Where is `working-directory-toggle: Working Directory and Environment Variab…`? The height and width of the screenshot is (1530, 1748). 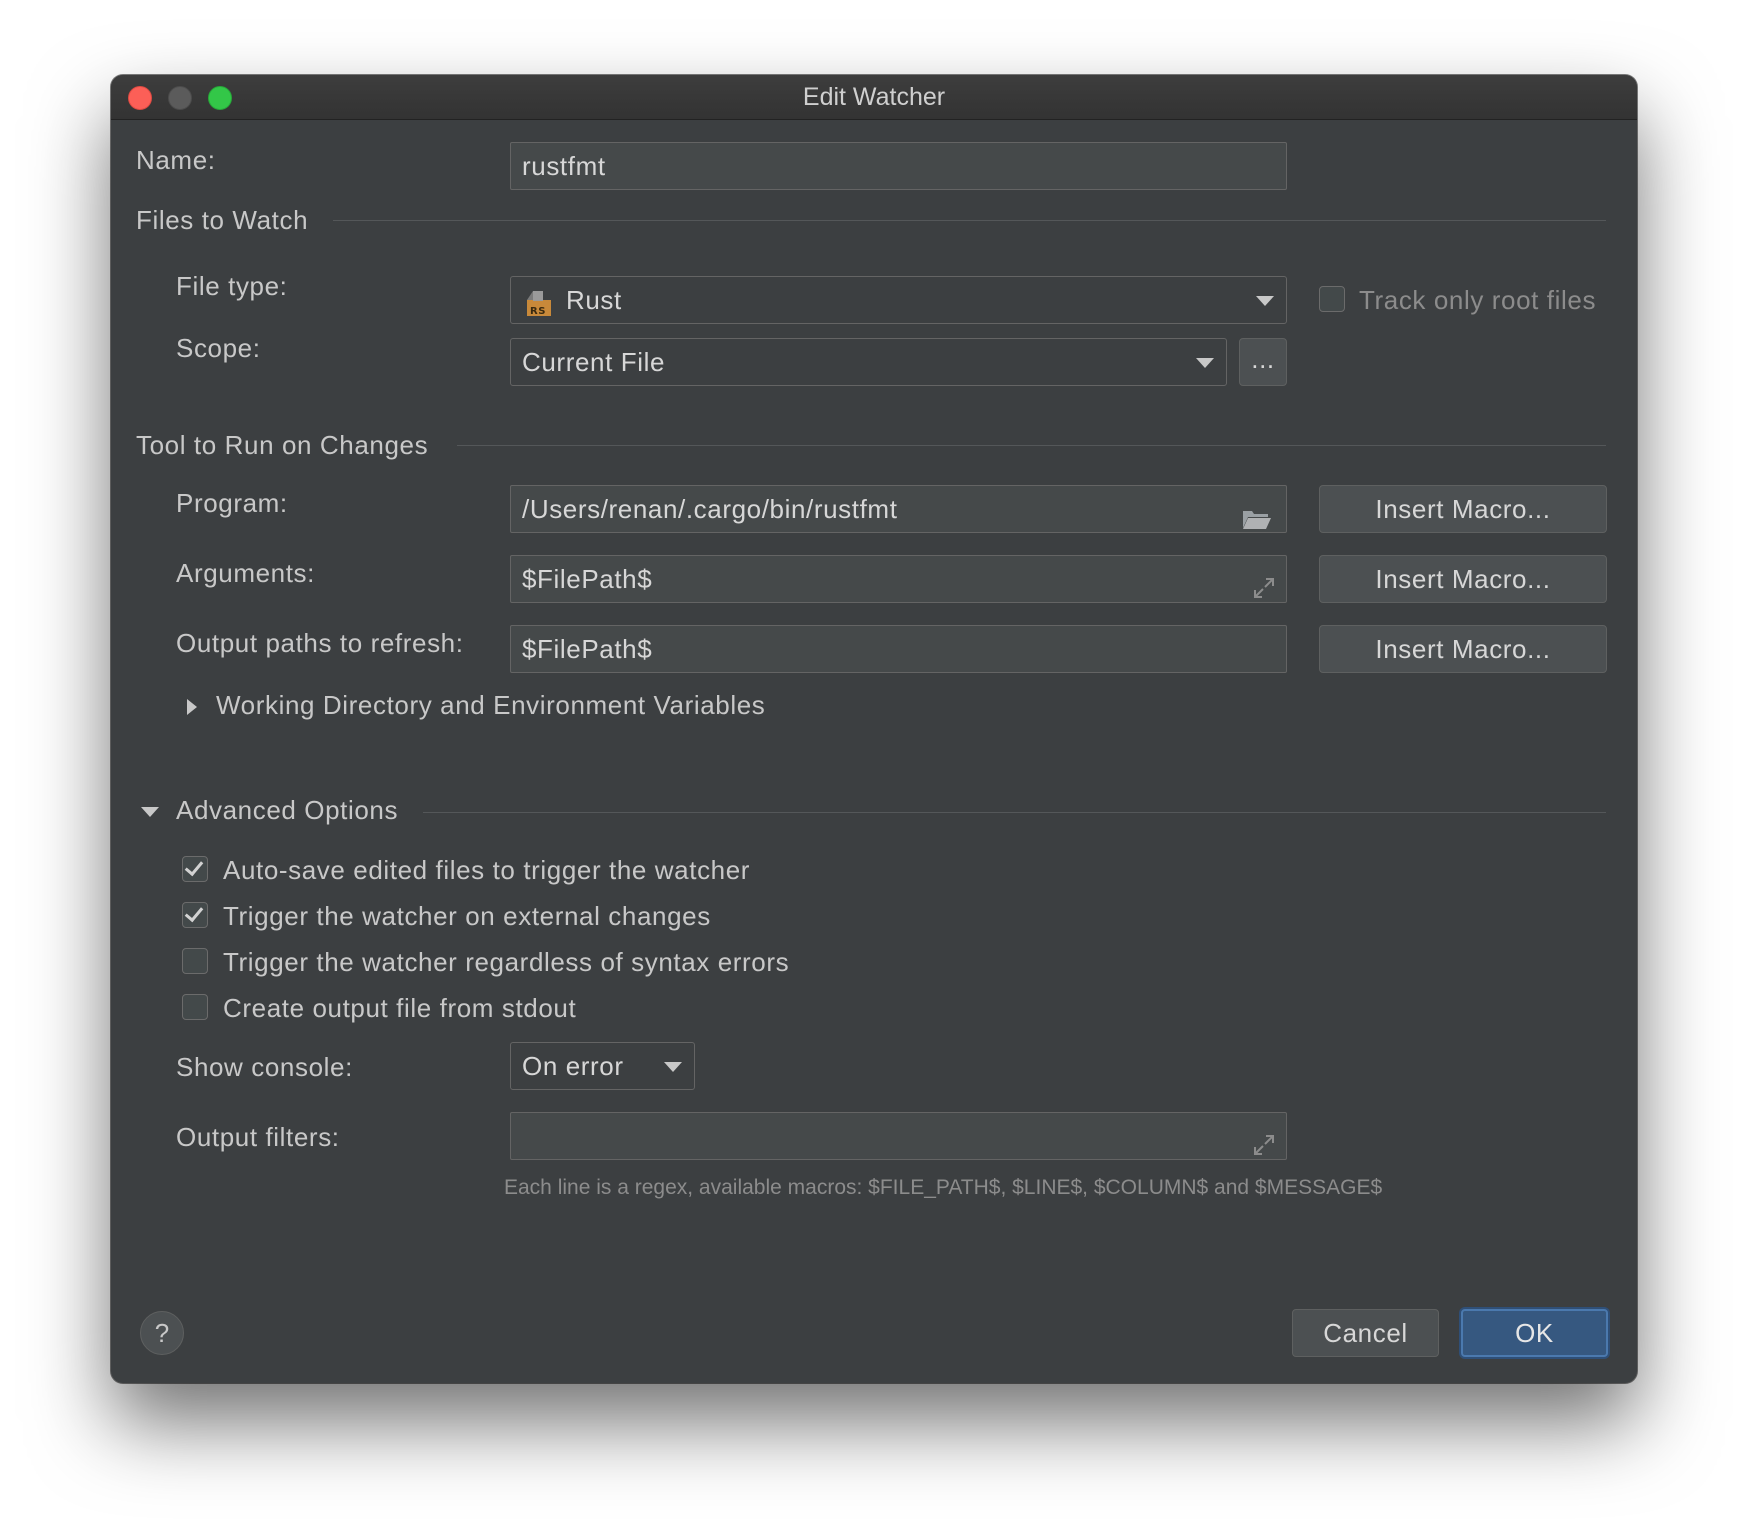
working-directory-toggle: Working Directory and Environment Variab… is located at coordinates (490, 705).